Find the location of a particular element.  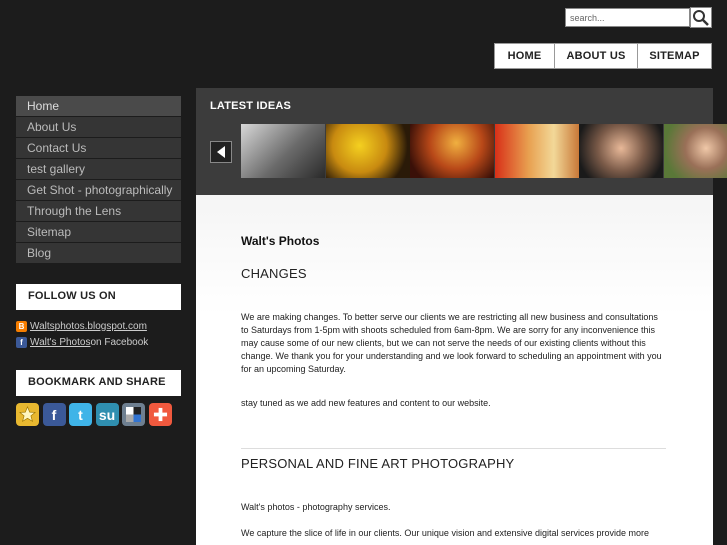

facebook-suffix: on Facebook is located at coordinates (119, 342).